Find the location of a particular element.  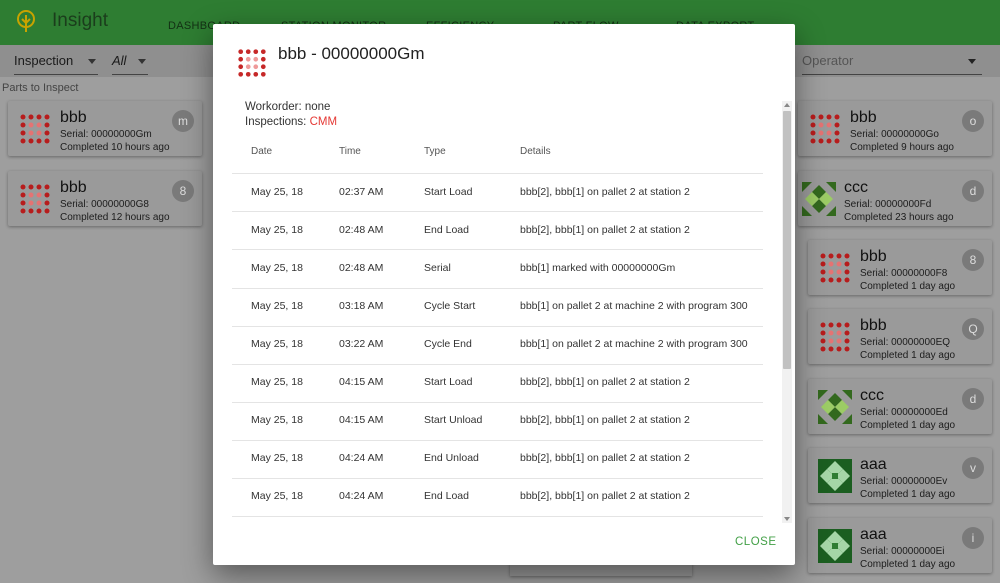

tree-logo-icon is located at coordinates (26, 21).